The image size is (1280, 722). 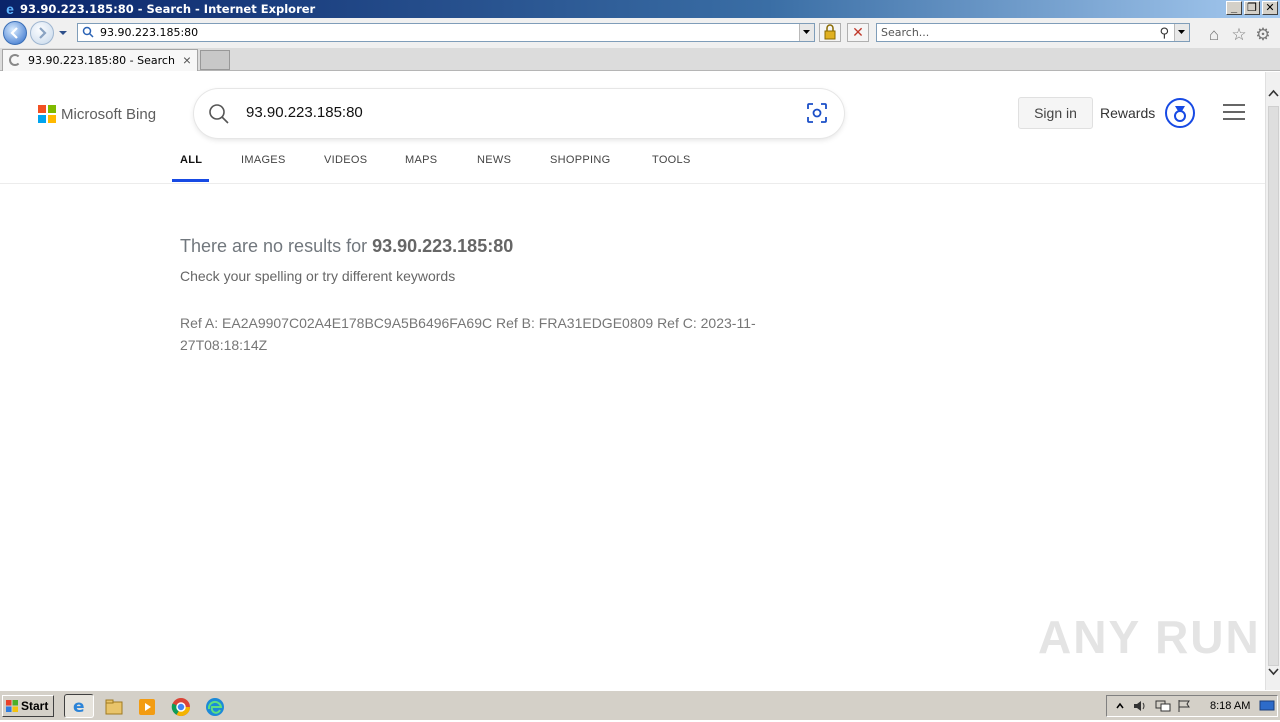 What do you see at coordinates (1214, 35) in the screenshot?
I see `home-icon: ⌂` at bounding box center [1214, 35].